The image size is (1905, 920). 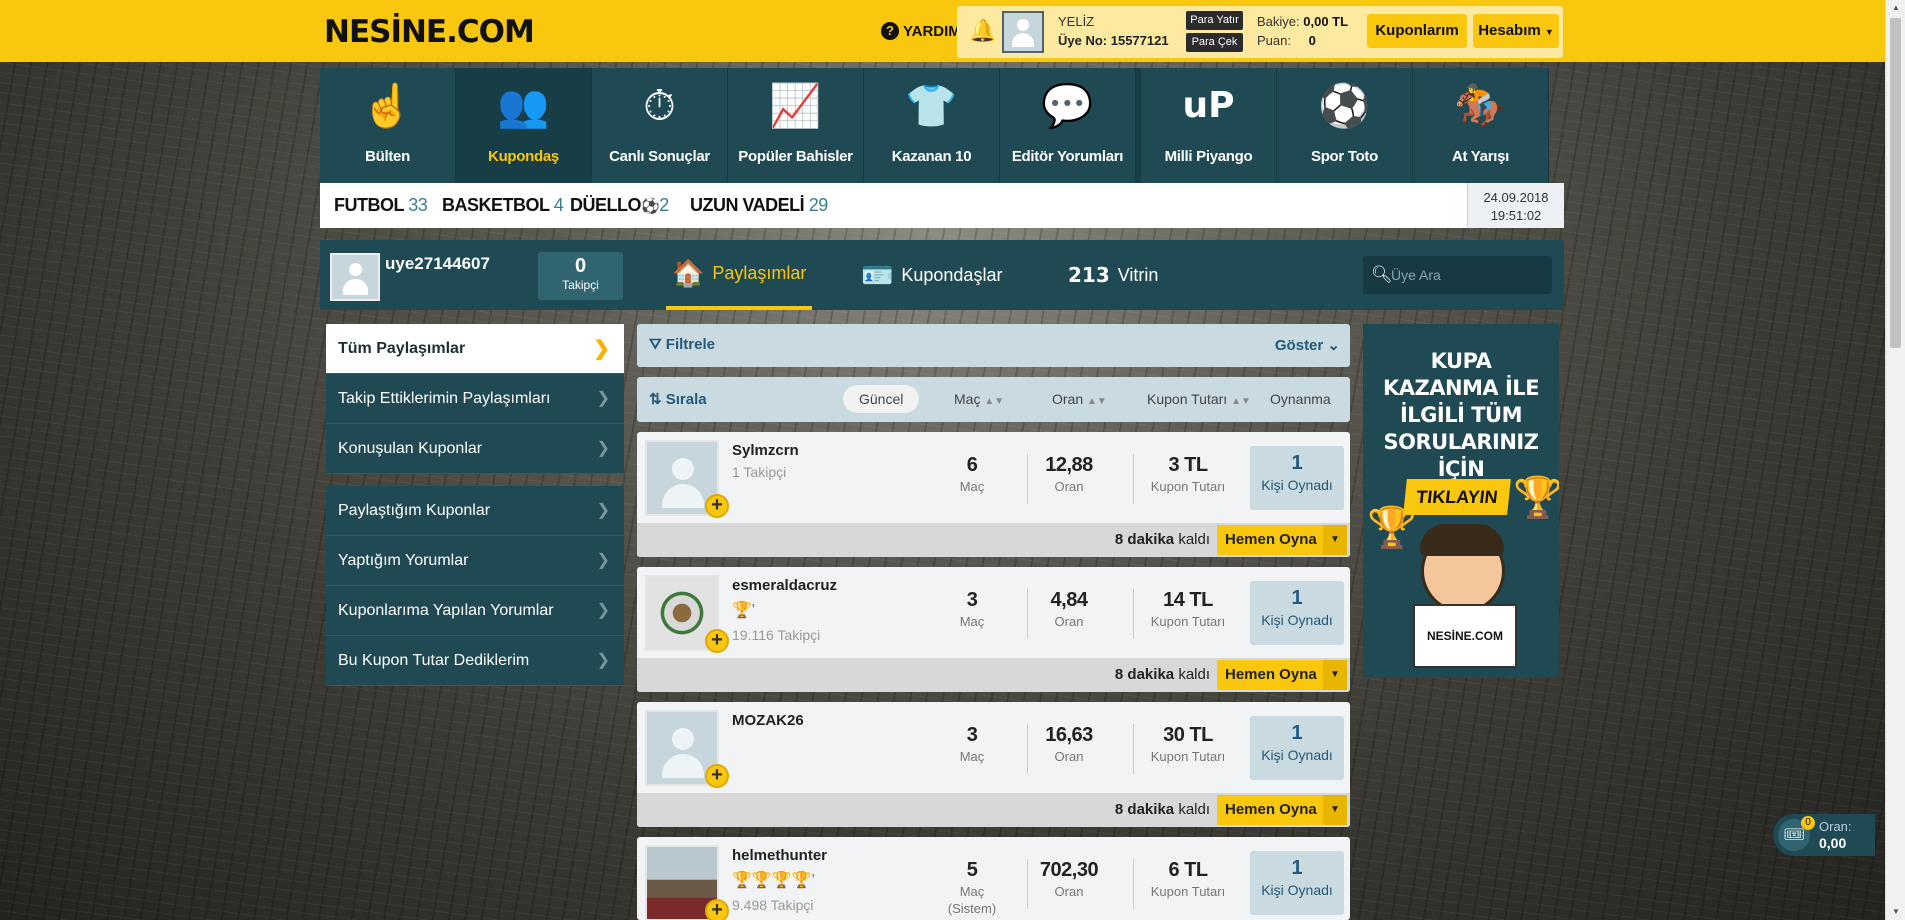 What do you see at coordinates (982, 31) in the screenshot?
I see `bell-icon: 🔔` at bounding box center [982, 31].